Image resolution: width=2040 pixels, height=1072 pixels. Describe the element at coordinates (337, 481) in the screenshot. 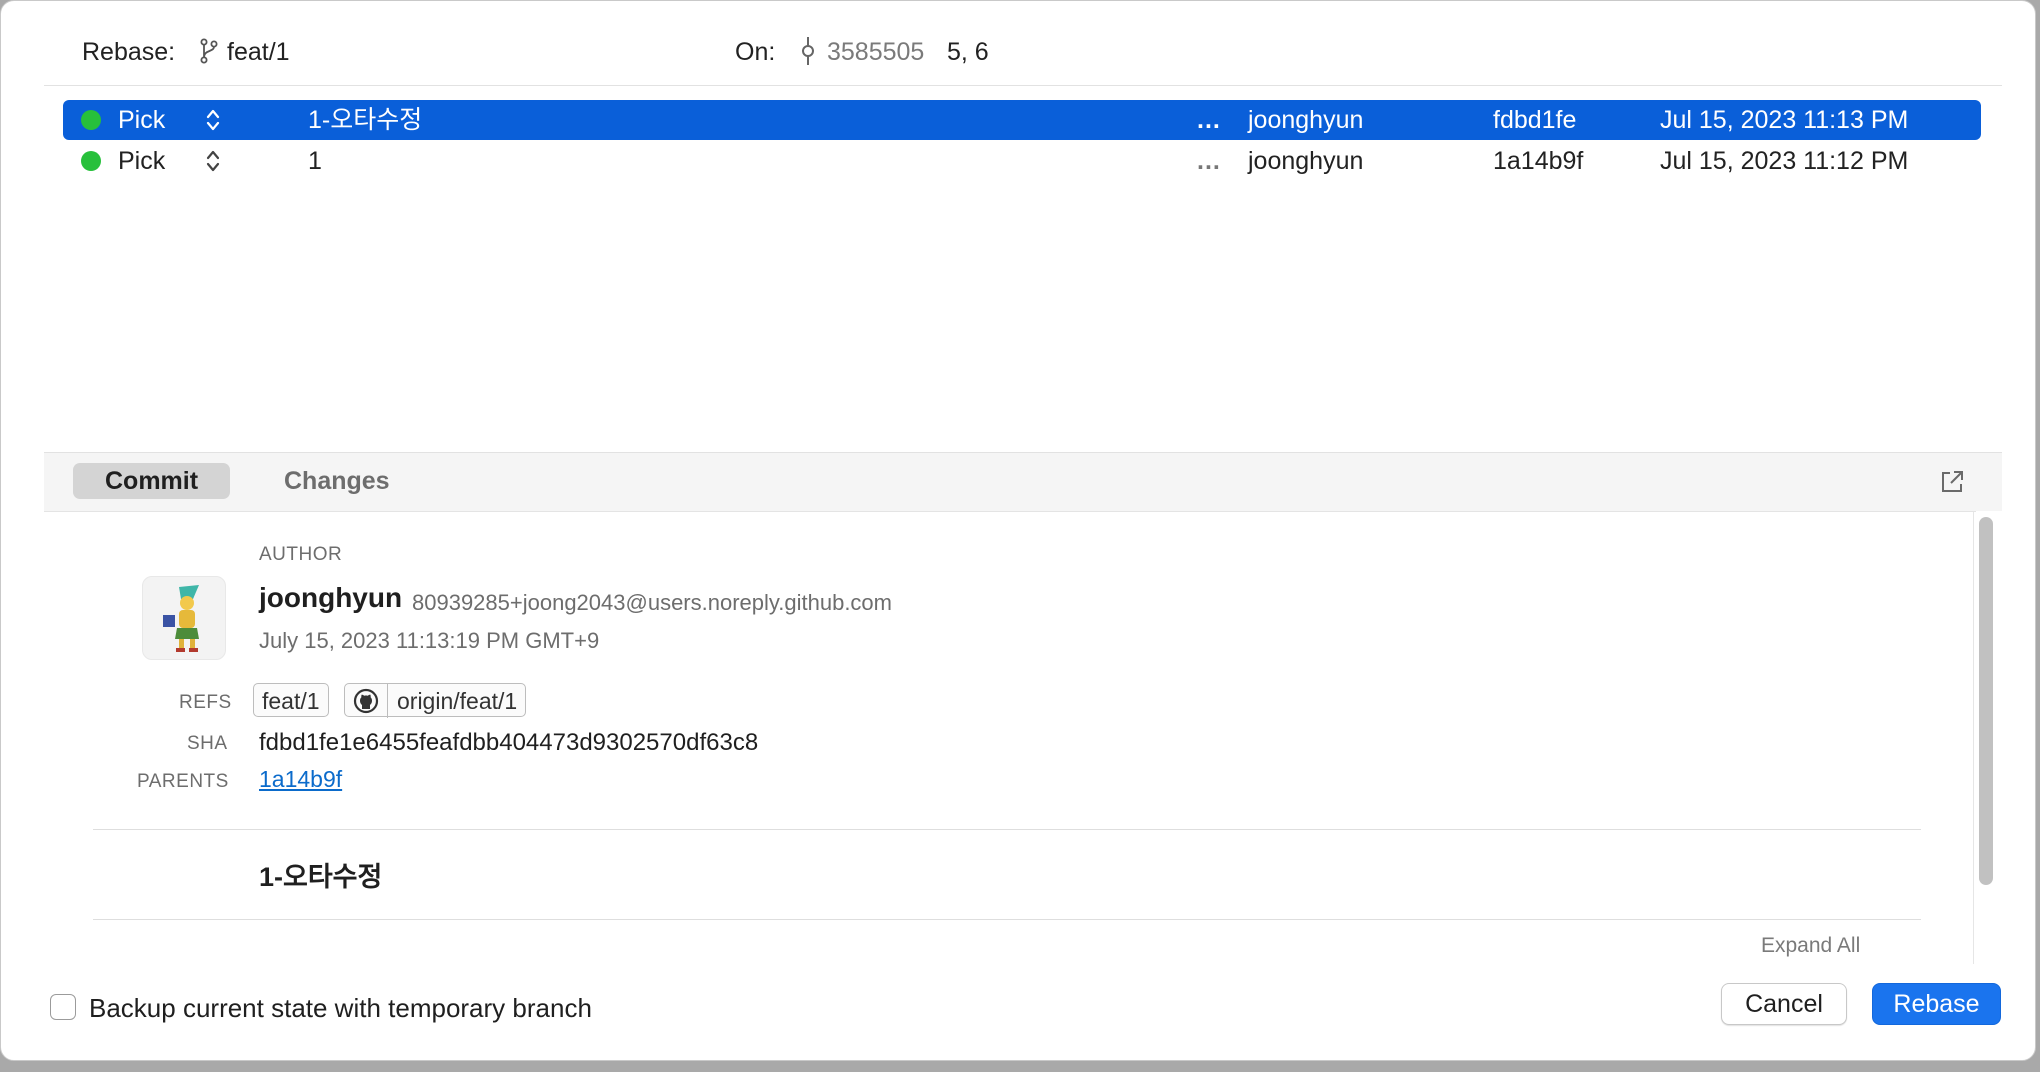

I see `tab-changes: Changes` at that location.